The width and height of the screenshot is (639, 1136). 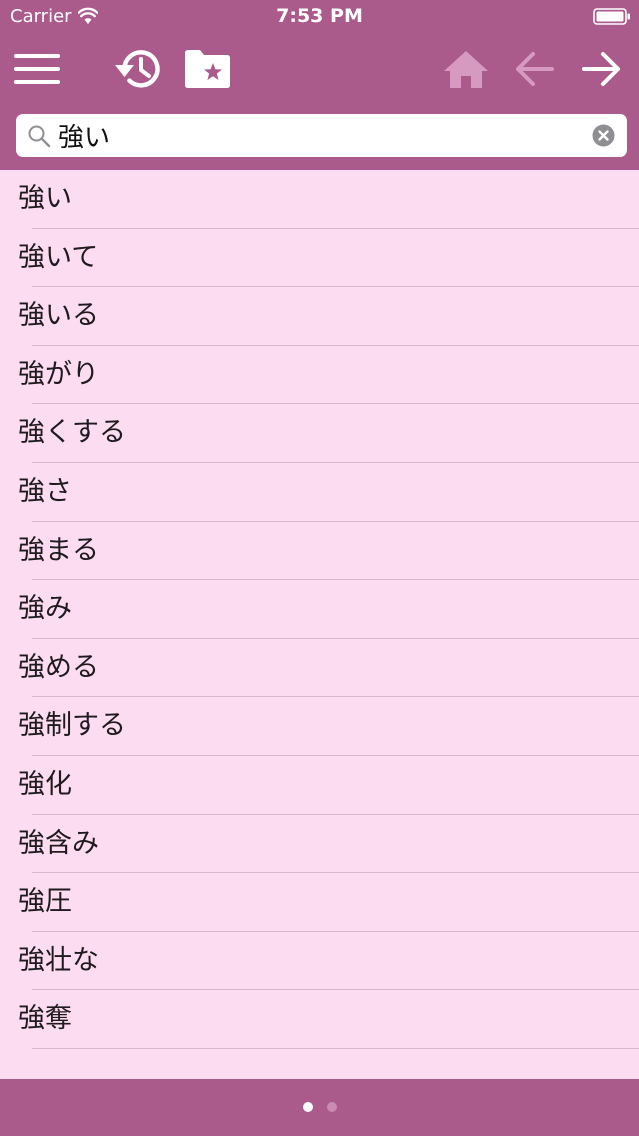 I want to click on search-box, so click(x=321, y=135).